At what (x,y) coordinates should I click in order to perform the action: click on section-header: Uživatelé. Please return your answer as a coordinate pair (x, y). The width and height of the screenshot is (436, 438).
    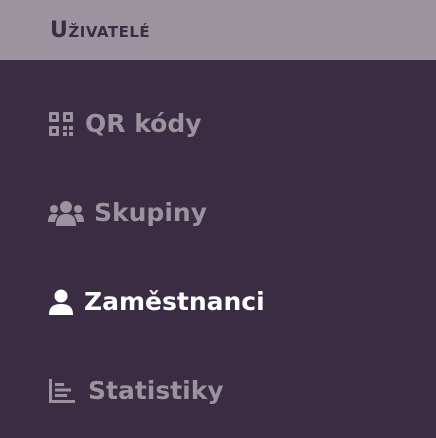
    Looking at the image, I should click on (218, 30).